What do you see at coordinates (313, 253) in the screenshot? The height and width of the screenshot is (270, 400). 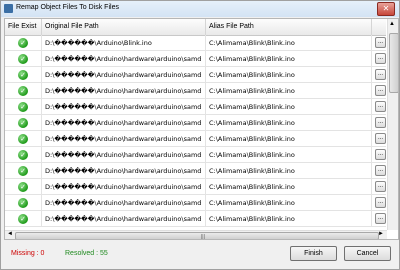 I see `finish-button: Finish` at bounding box center [313, 253].